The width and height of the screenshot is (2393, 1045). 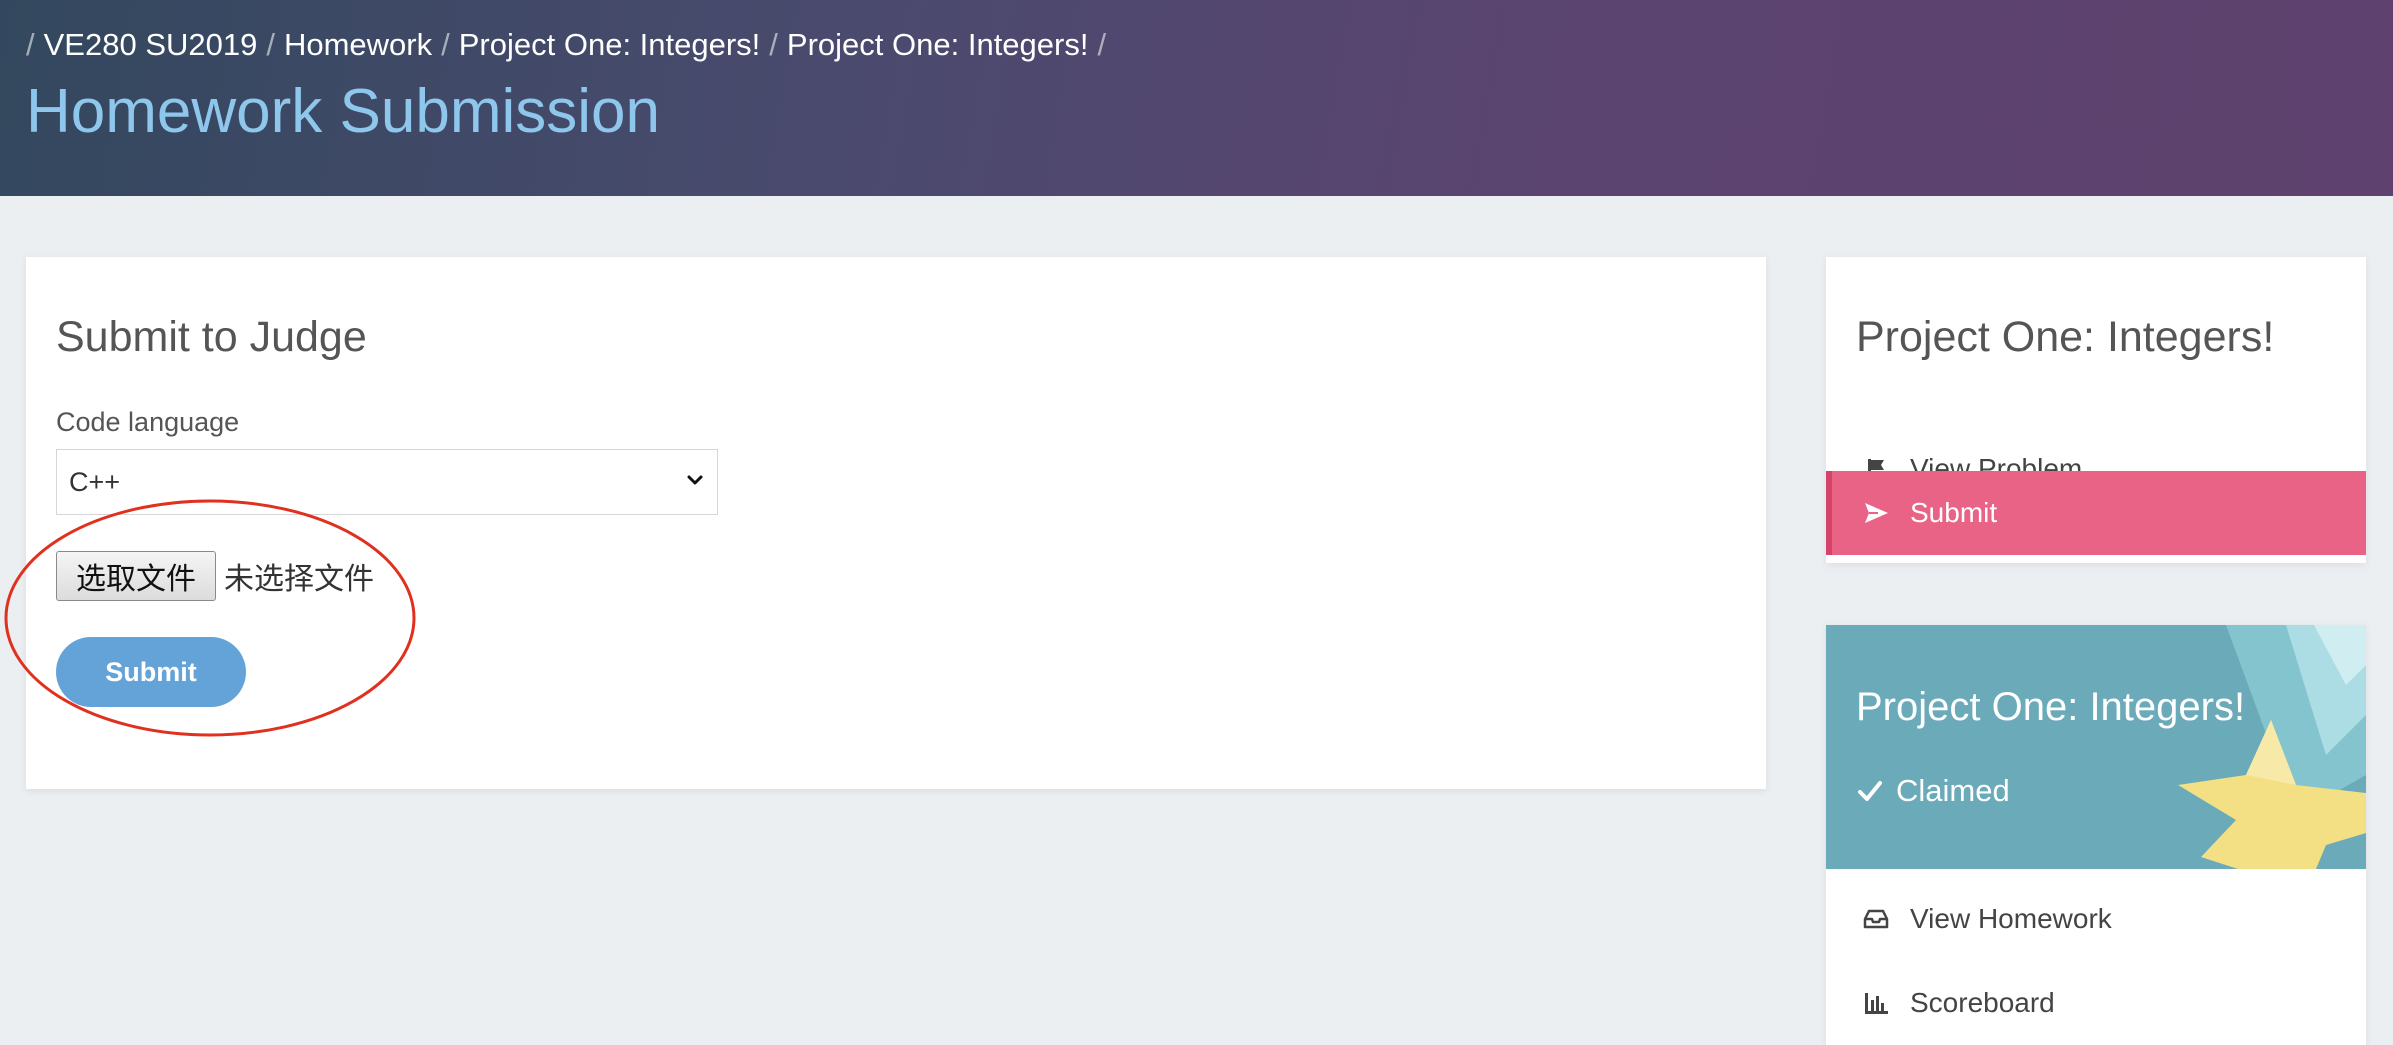 I want to click on sidebar-item-scoreboard: Scoreboard, so click(x=2096, y=1003).